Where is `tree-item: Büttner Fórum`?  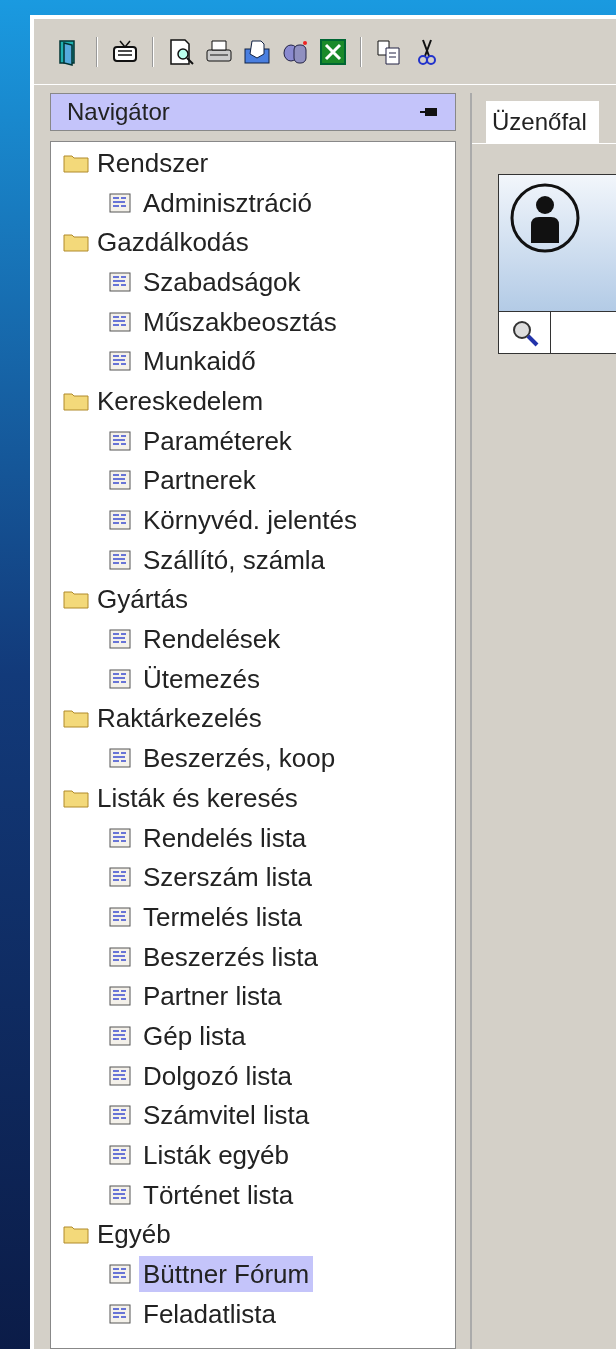
tree-item: Büttner Fórum is located at coordinates (226, 1274).